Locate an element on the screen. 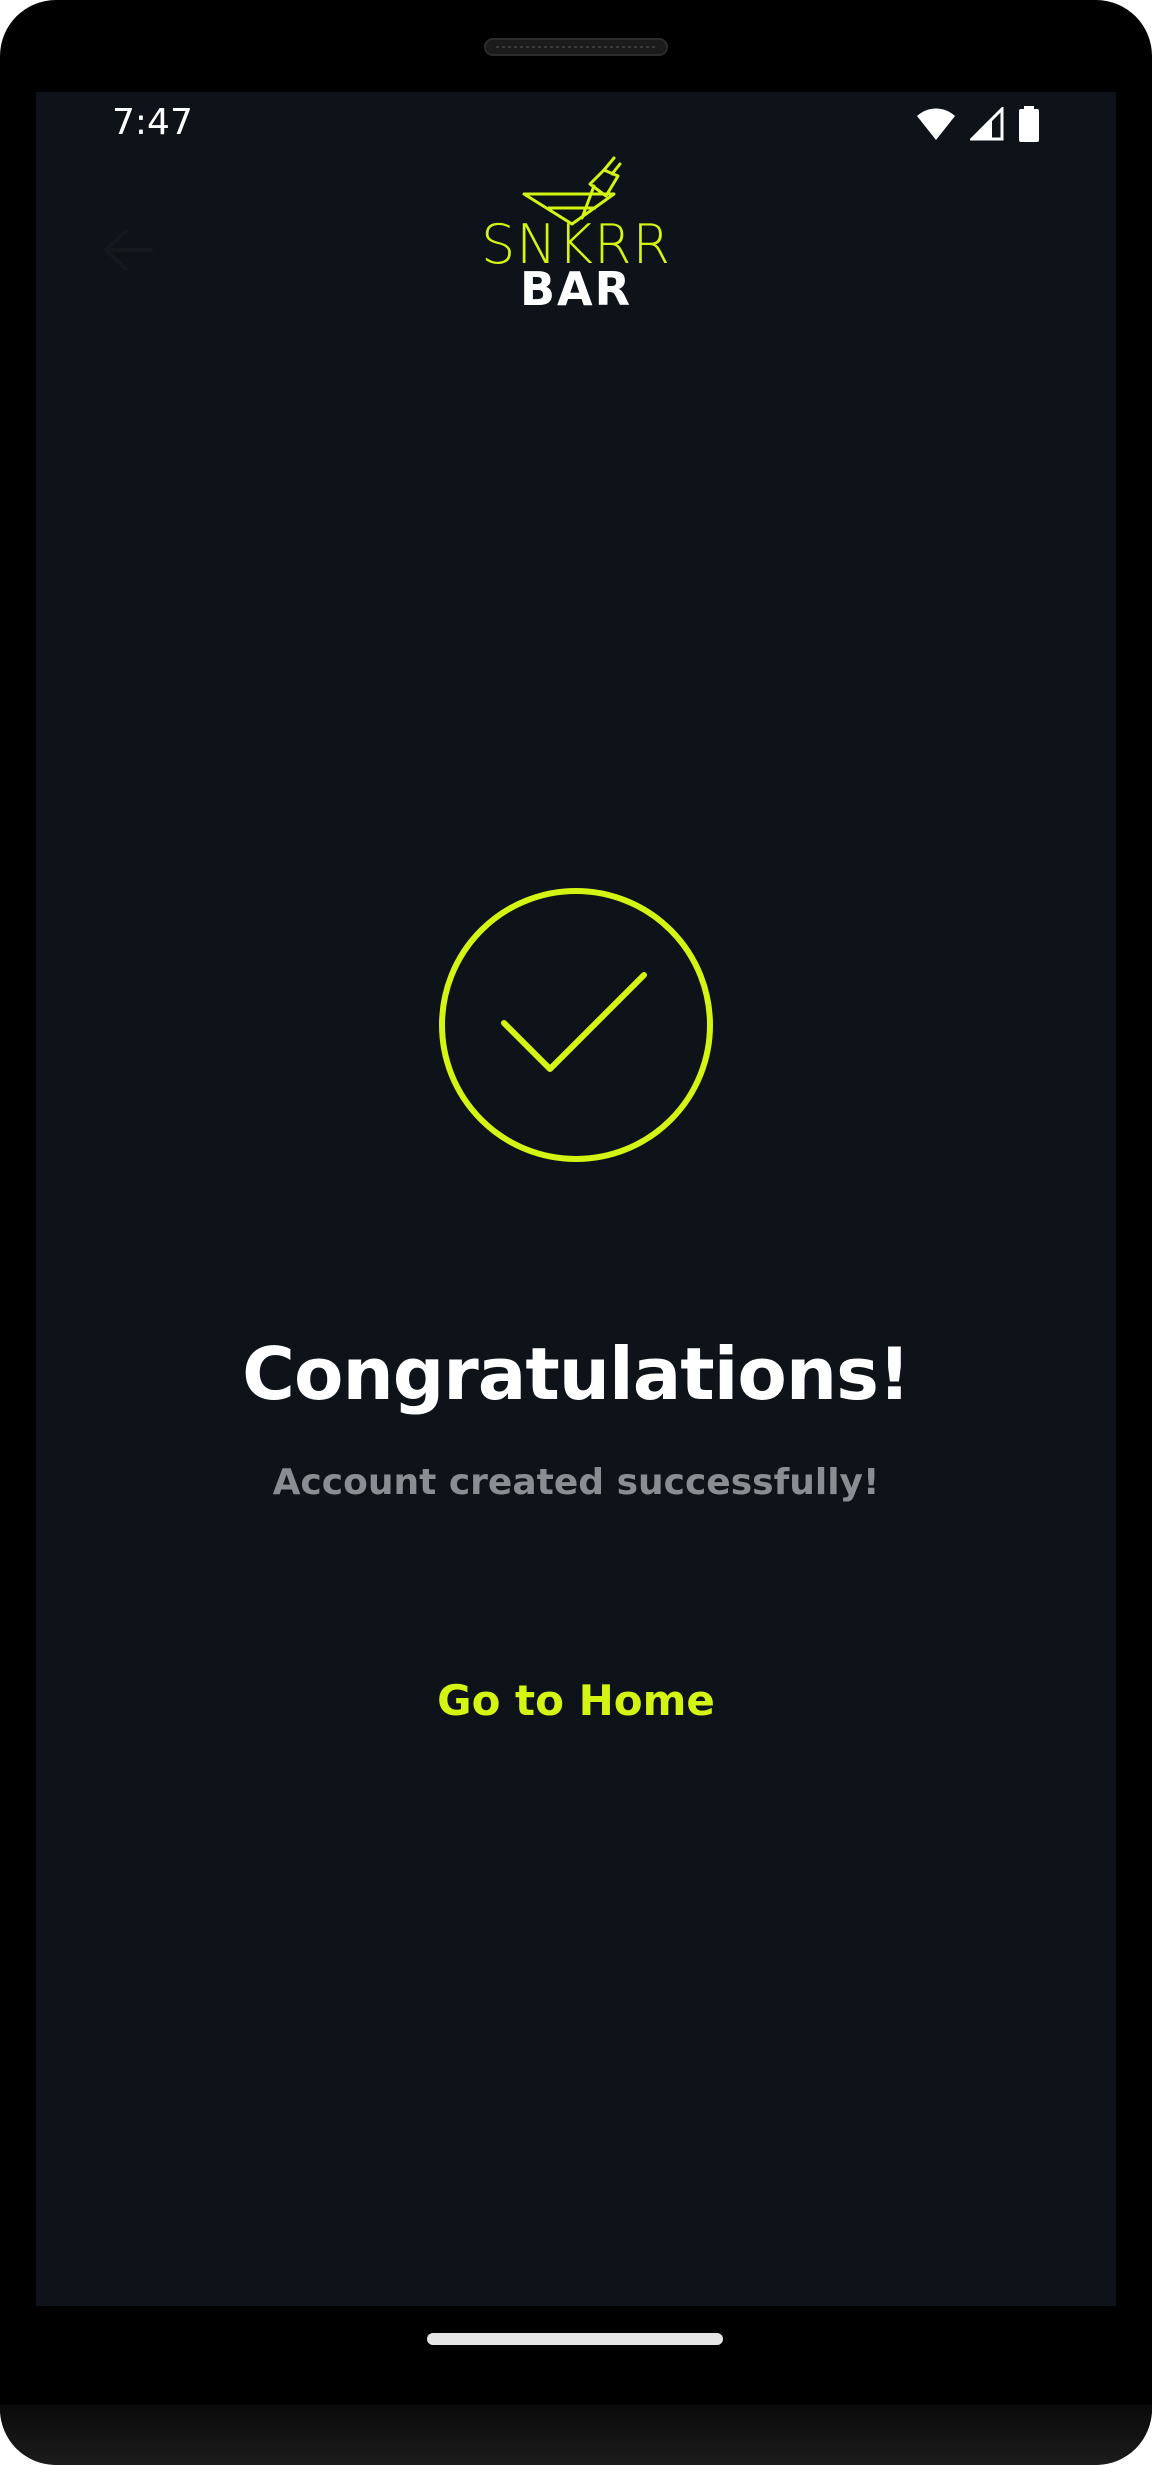  app-logo: SNKRR BAR is located at coordinates (576, 236).